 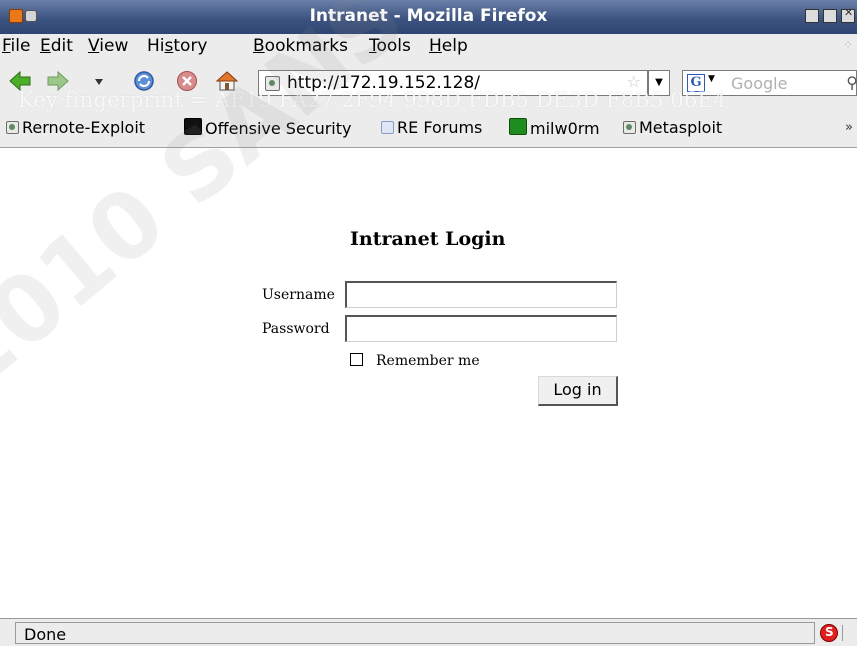 What do you see at coordinates (812, 16) in the screenshot?
I see `minimize-button` at bounding box center [812, 16].